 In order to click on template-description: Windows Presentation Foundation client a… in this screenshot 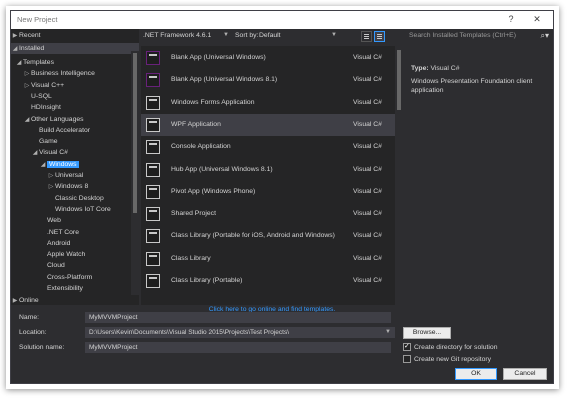, I will do `click(472, 86)`.